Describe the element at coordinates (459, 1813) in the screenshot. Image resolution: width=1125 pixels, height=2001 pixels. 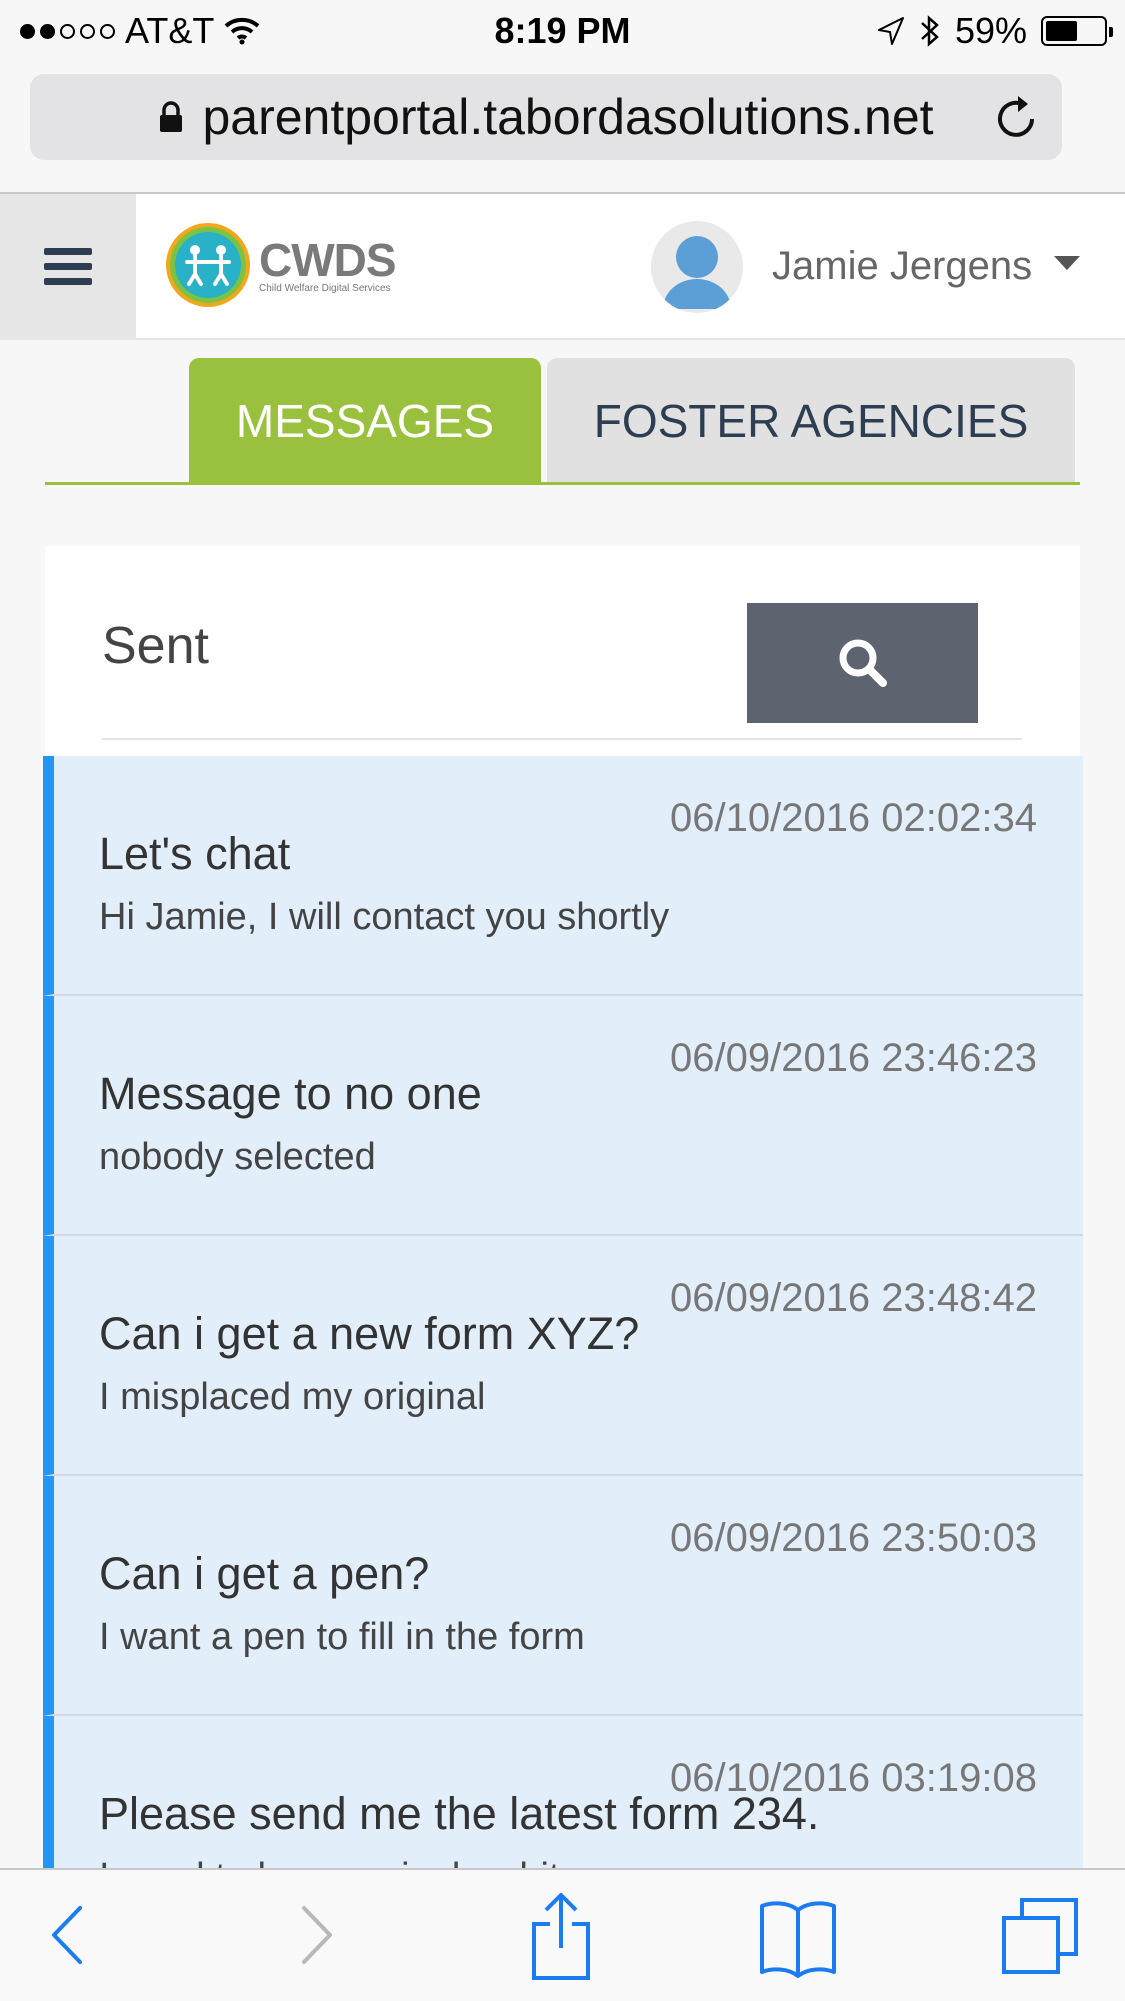
I see `message-subject: Please send me the latest form 234.` at that location.